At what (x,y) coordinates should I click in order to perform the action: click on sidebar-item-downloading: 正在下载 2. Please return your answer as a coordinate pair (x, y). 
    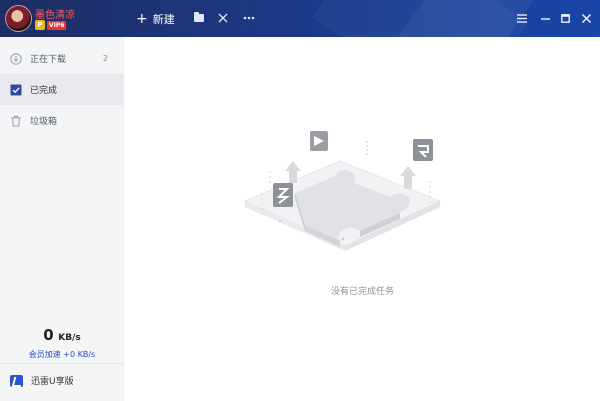
    Looking at the image, I should click on (62, 58).